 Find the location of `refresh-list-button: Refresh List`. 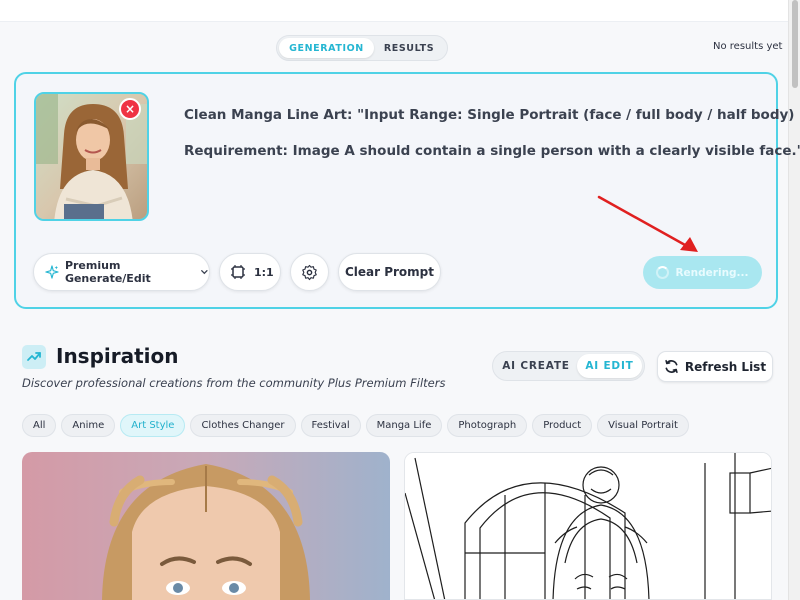

refresh-list-button: Refresh List is located at coordinates (715, 366).